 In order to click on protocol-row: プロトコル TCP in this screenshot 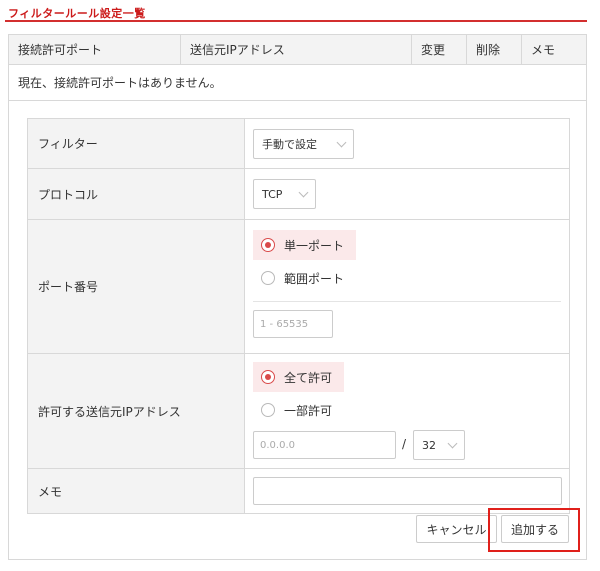, I will do `click(298, 194)`.